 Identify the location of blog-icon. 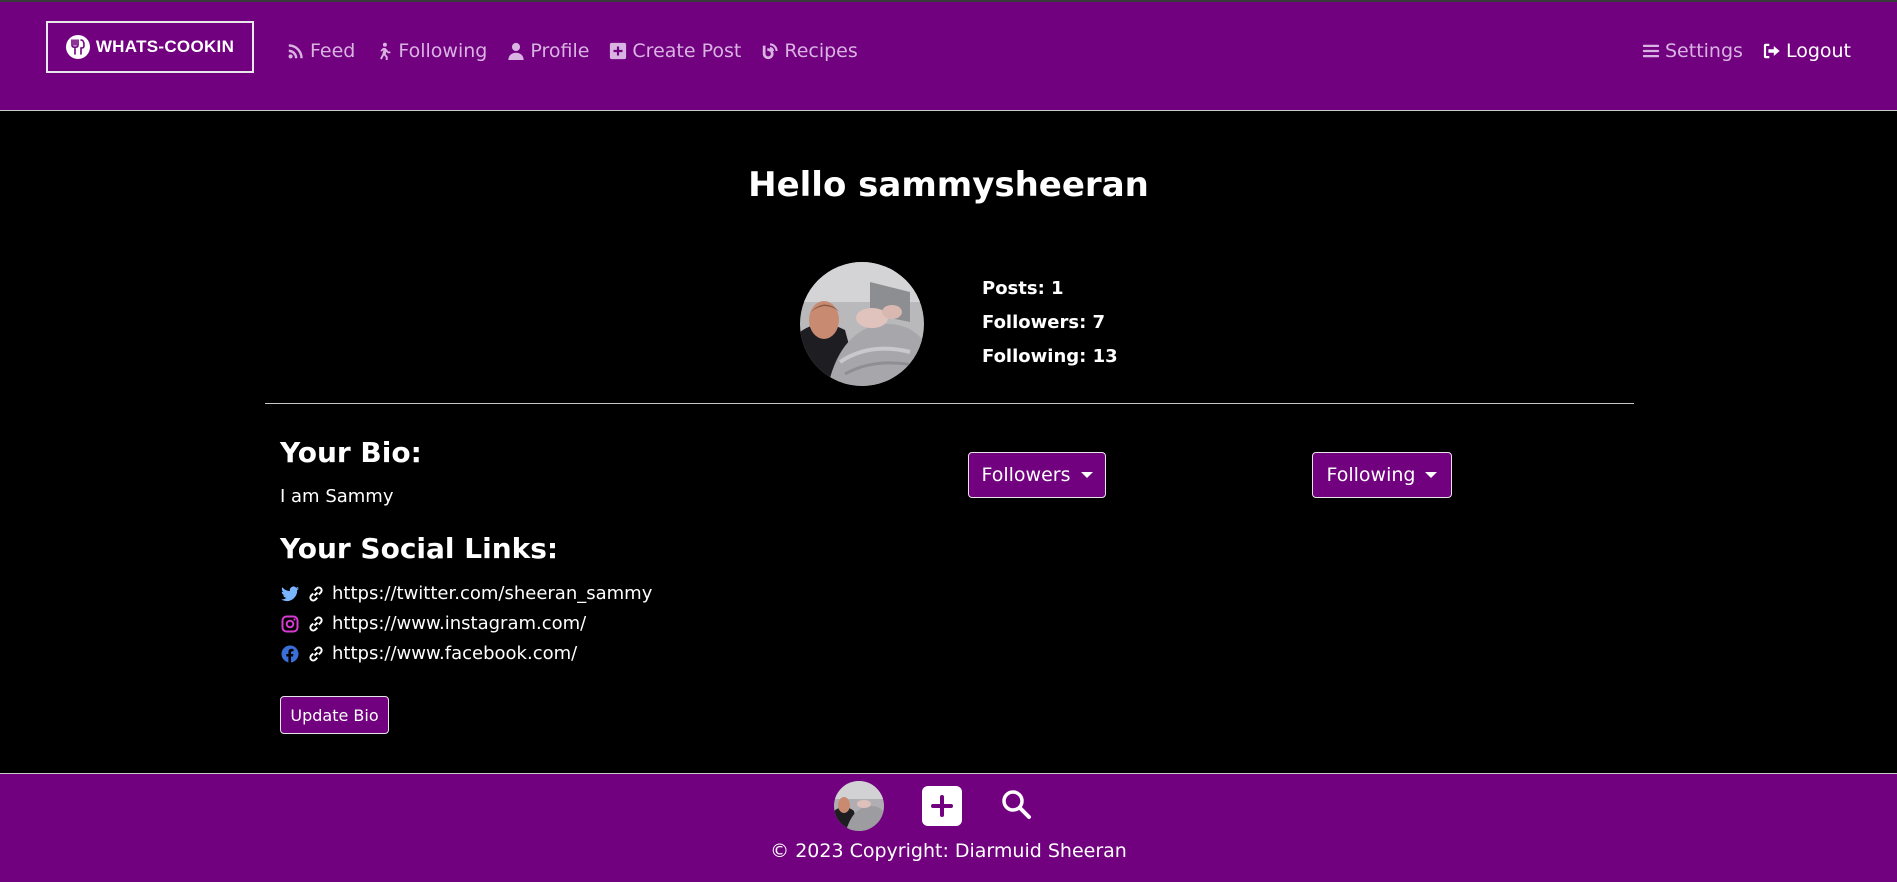
(770, 51).